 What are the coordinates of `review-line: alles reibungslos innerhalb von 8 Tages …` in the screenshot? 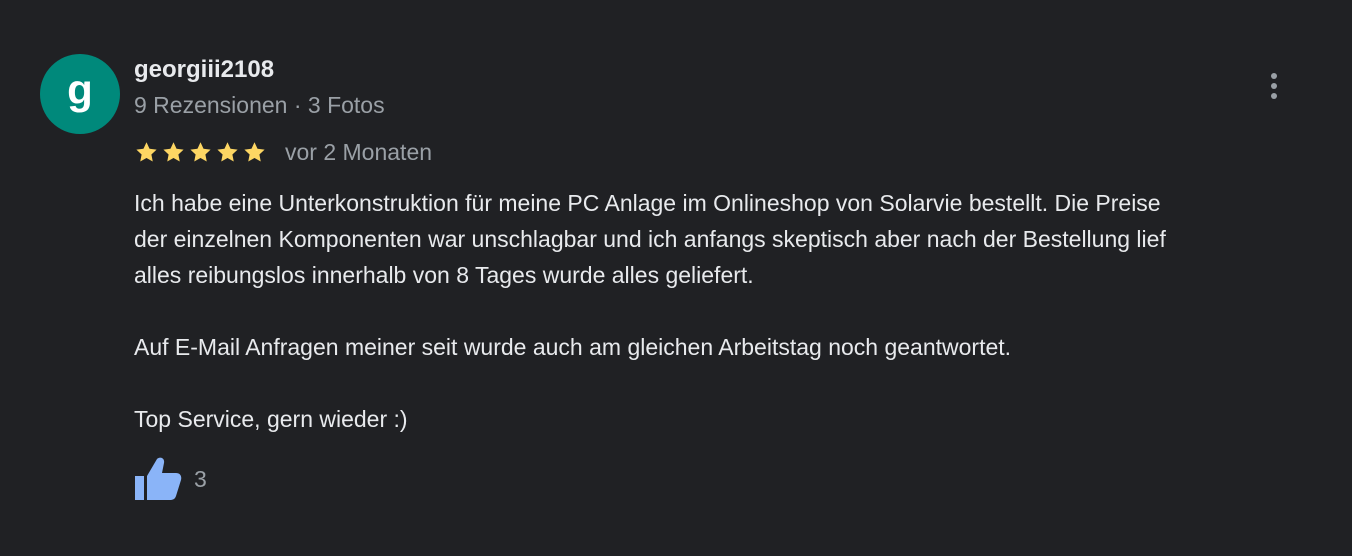 It's located at (444, 275).